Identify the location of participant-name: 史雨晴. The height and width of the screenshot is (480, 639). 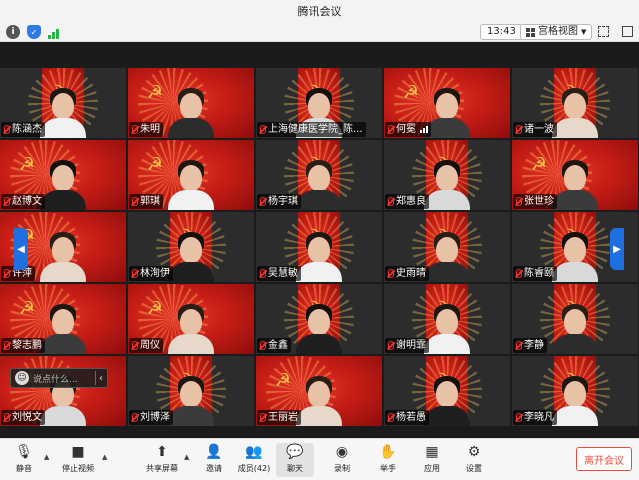
(411, 273).